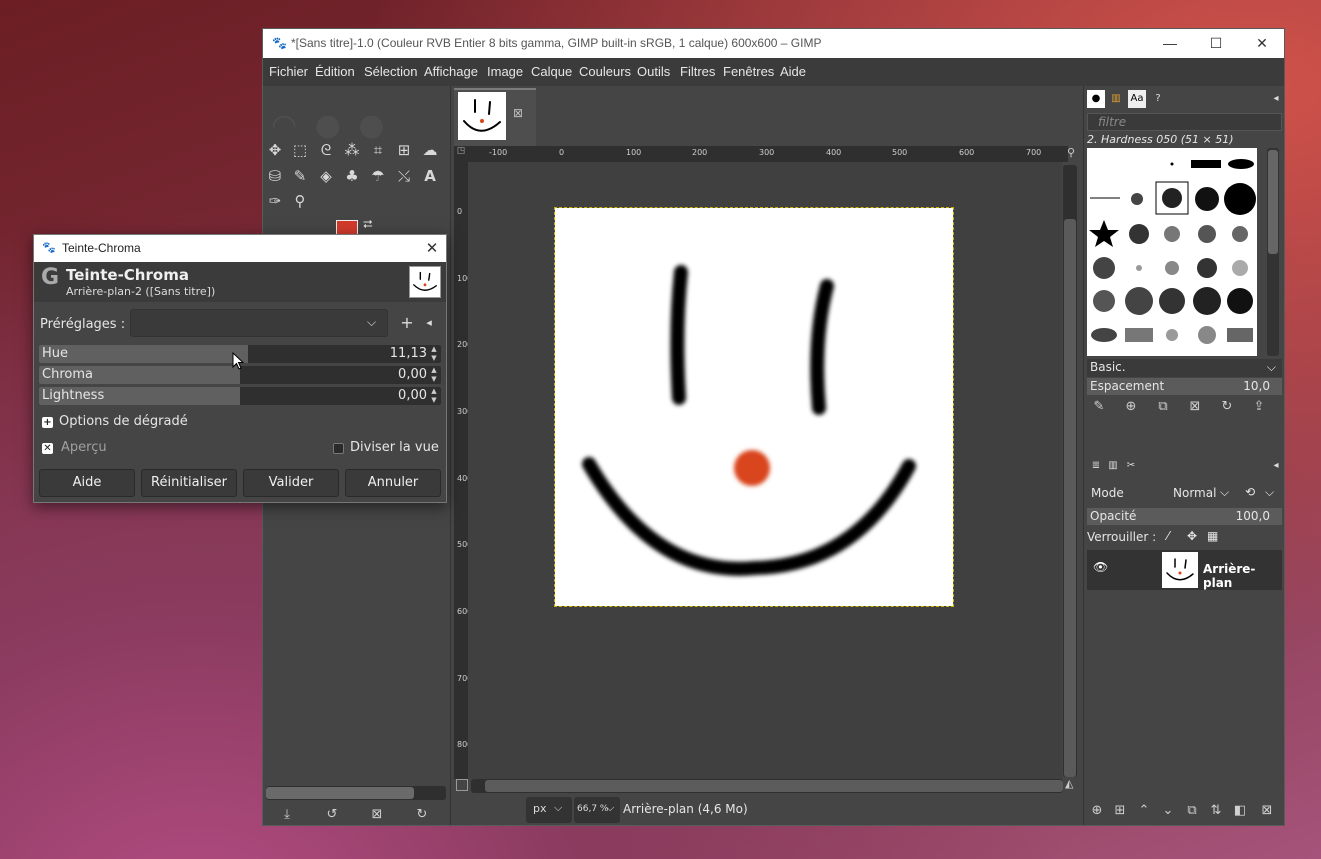  Describe the element at coordinates (394, 447) in the screenshot. I see `split-view-label: Diviser la vue` at that location.